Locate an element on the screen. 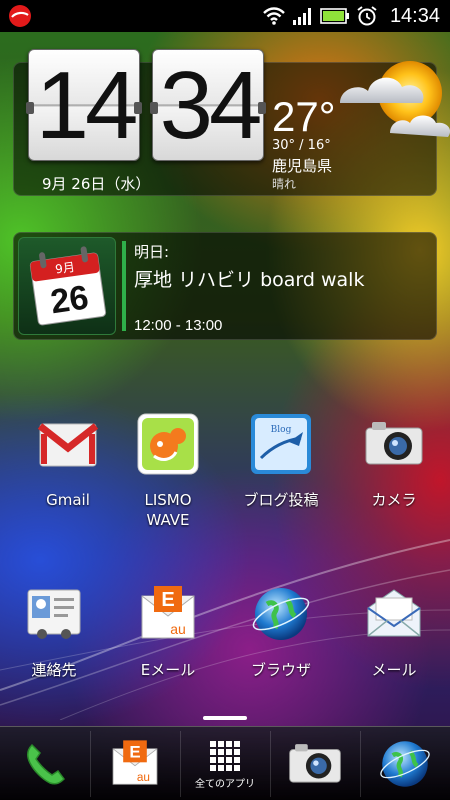 The height and width of the screenshot is (800, 450). dock-camera is located at coordinates (315, 763).